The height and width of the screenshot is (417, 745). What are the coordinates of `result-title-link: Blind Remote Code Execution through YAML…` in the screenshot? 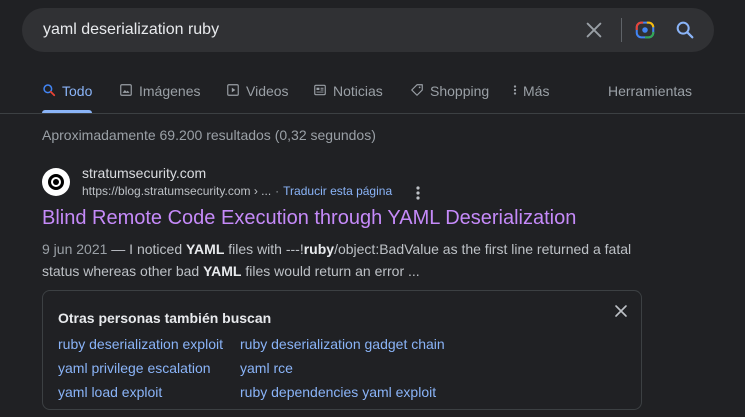 It's located at (309, 218).